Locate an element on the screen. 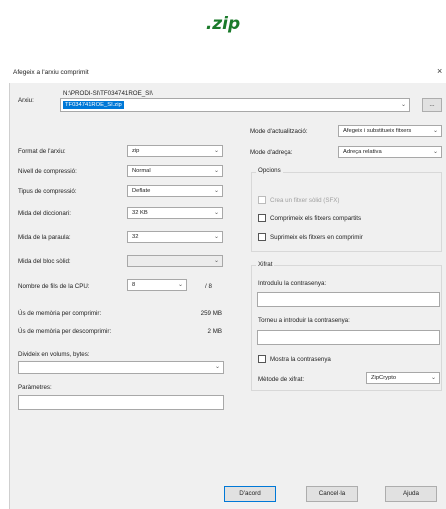  dialog-title: Afegeix a l'arxiu comprimit is located at coordinates (51, 72).